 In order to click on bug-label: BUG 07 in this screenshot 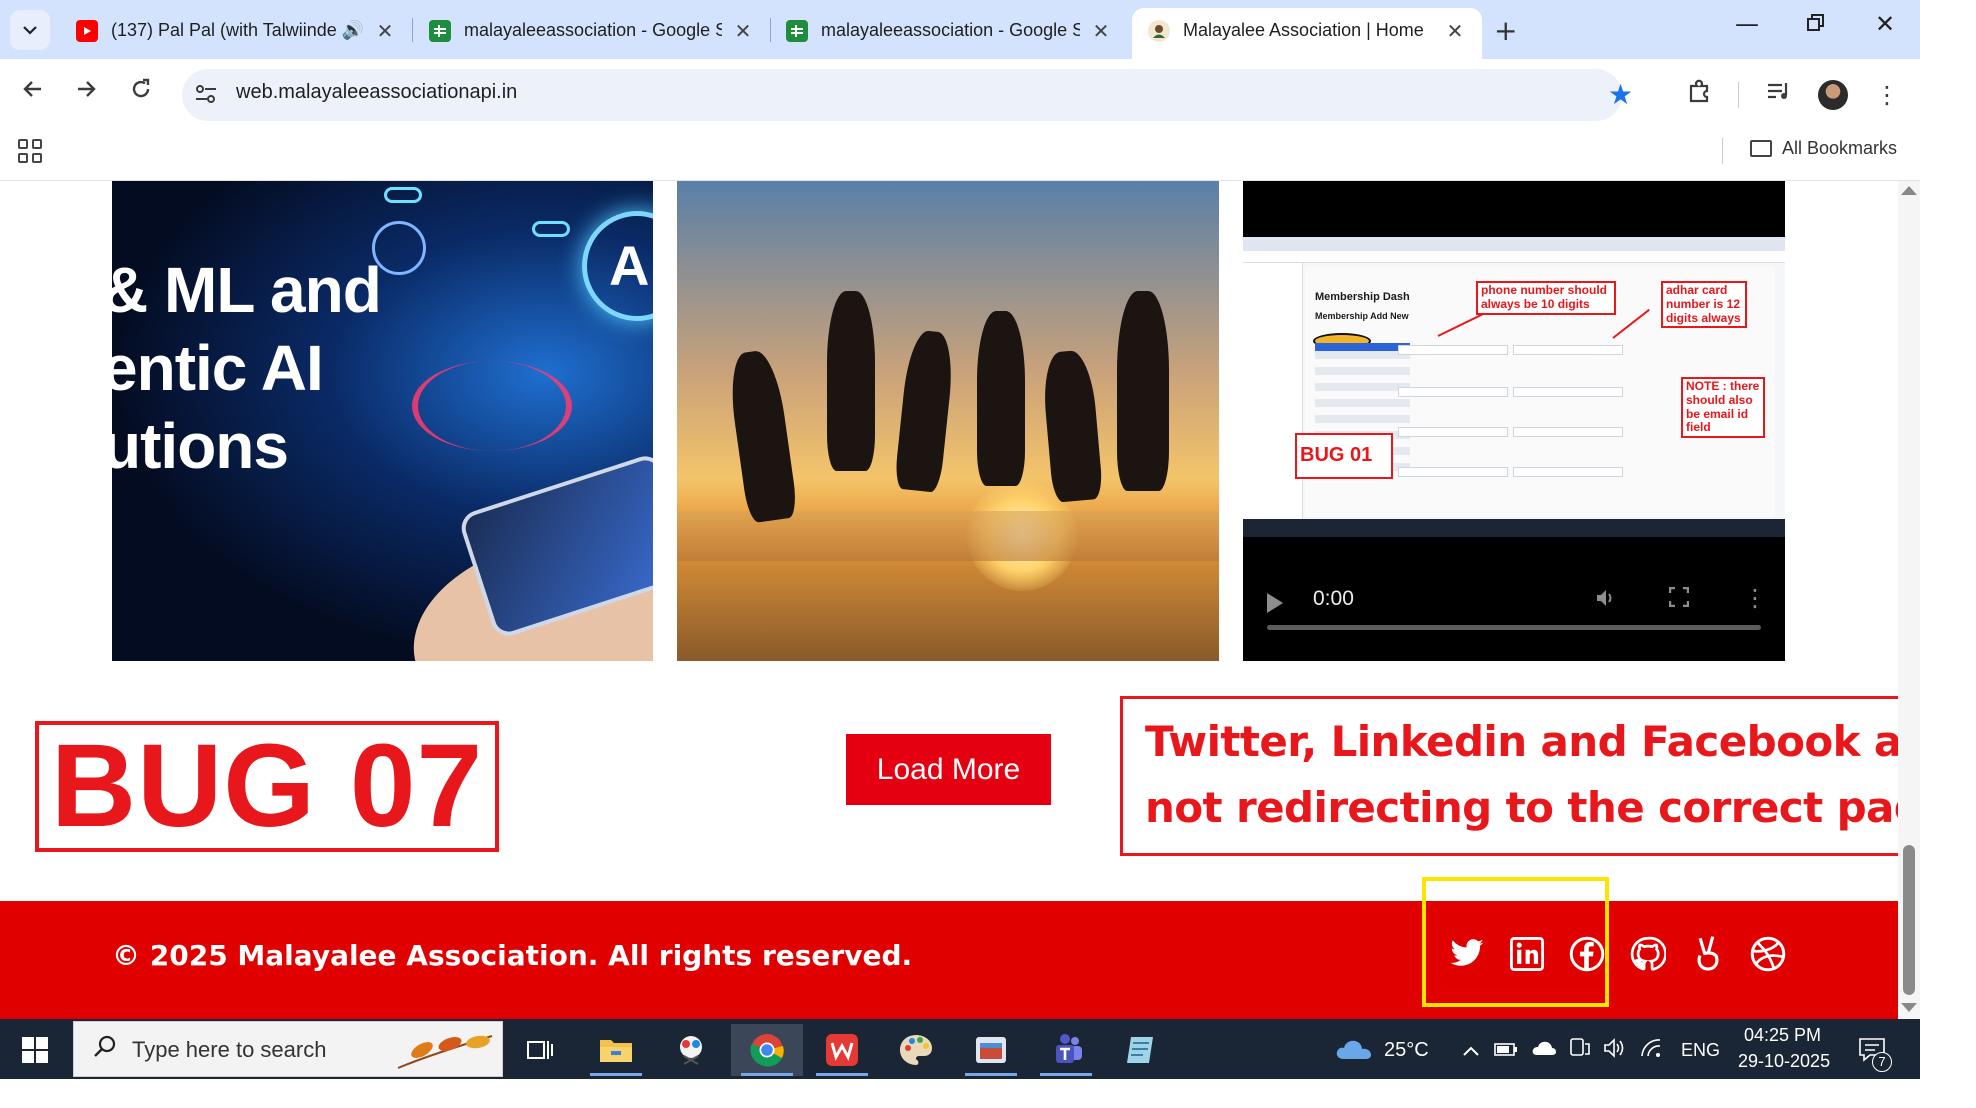, I will do `click(267, 786)`.